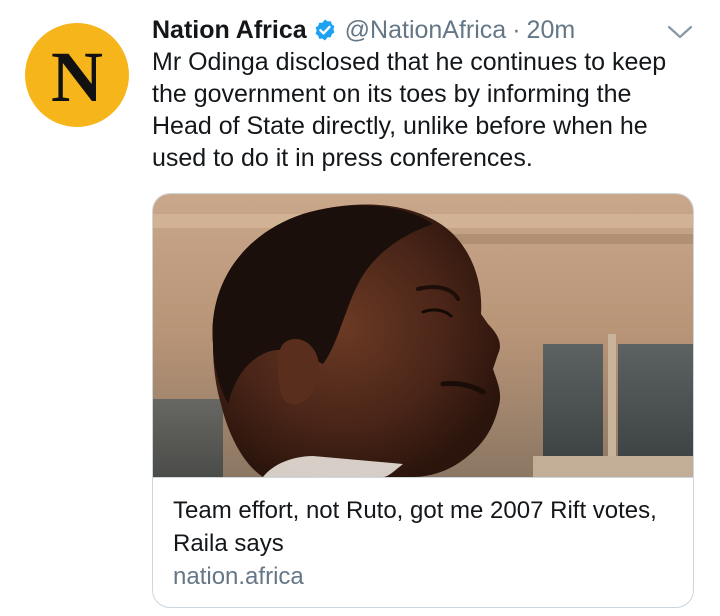 The height and width of the screenshot is (616, 720). I want to click on user-handle: @NationAfrica, so click(426, 30).